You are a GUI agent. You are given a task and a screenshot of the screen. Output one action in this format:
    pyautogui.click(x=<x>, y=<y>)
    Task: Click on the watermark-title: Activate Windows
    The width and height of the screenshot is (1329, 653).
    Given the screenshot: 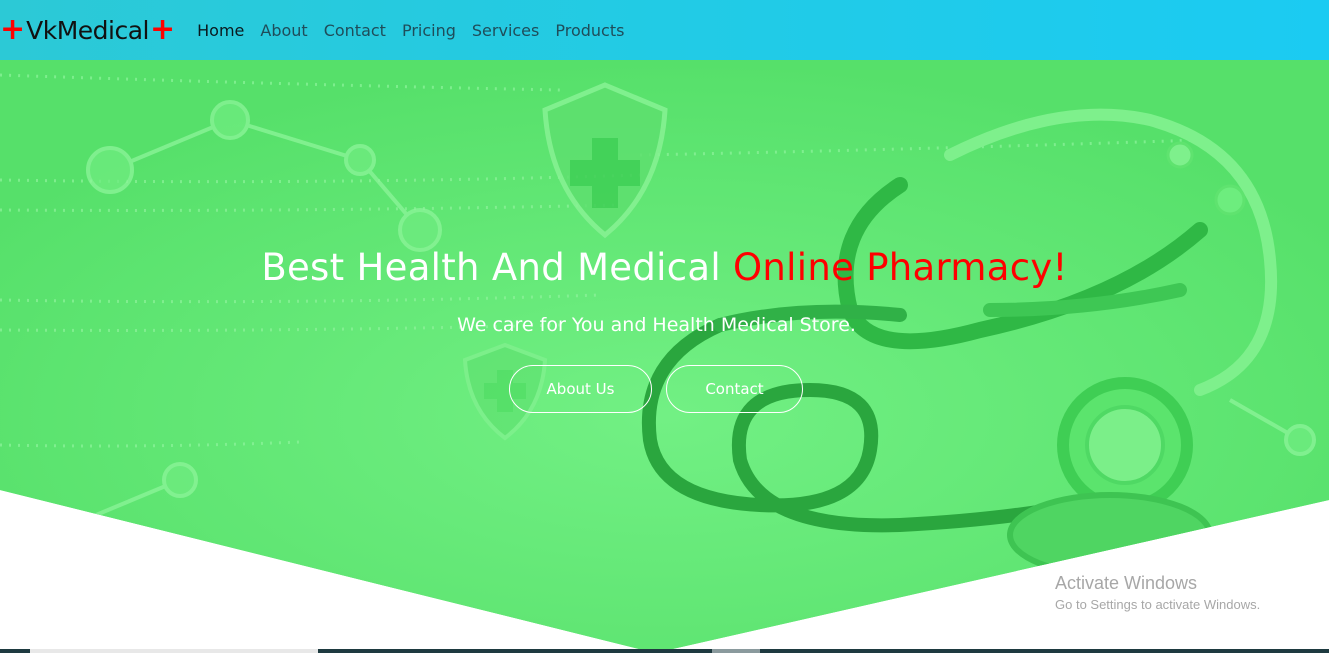 What is the action you would take?
    pyautogui.click(x=1126, y=583)
    